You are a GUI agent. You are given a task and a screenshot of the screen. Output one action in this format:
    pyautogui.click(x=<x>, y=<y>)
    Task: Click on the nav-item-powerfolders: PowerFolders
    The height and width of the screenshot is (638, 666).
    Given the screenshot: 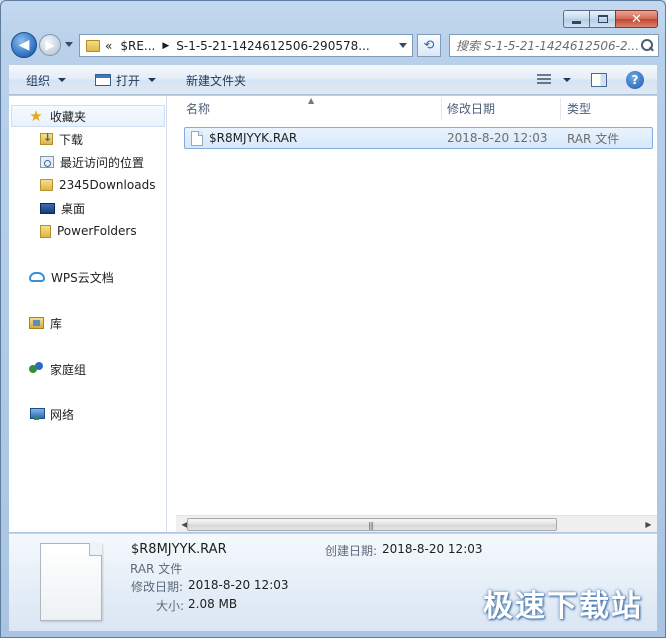 What is the action you would take?
    pyautogui.click(x=73, y=231)
    